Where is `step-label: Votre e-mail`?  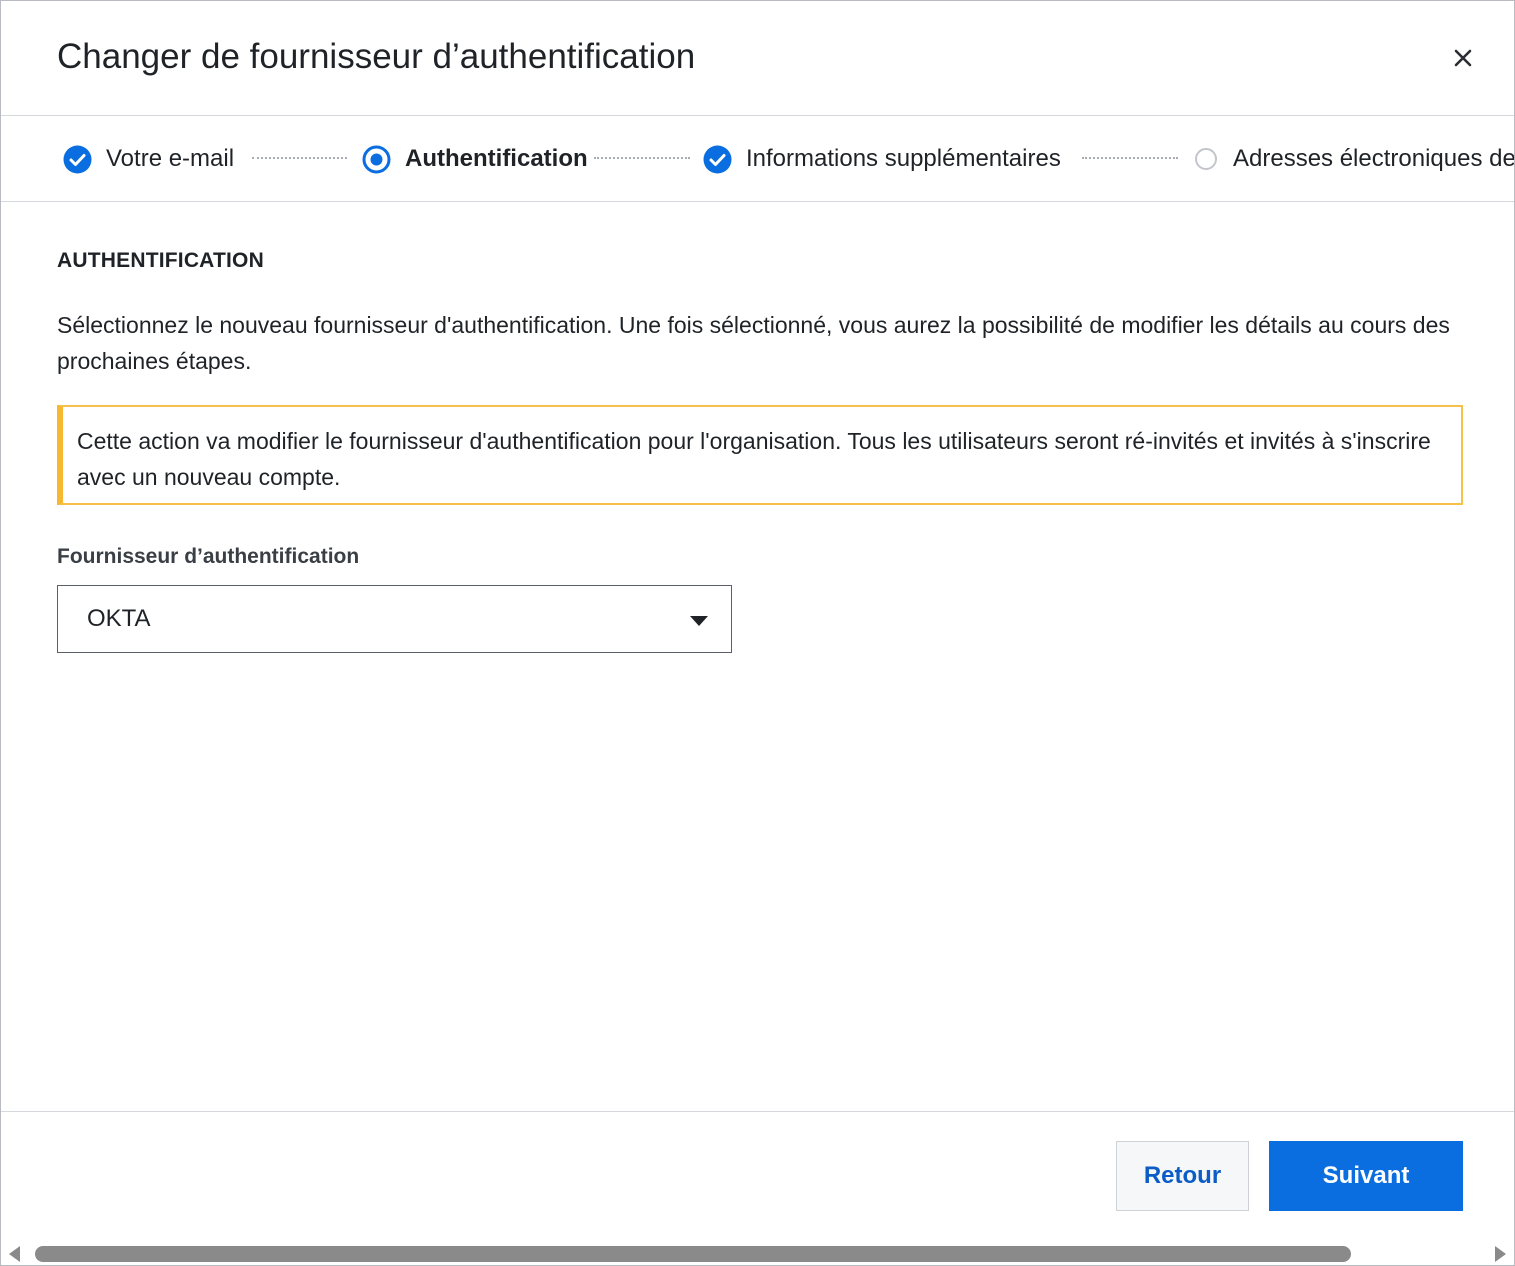 step-label: Votre e-mail is located at coordinates (170, 158).